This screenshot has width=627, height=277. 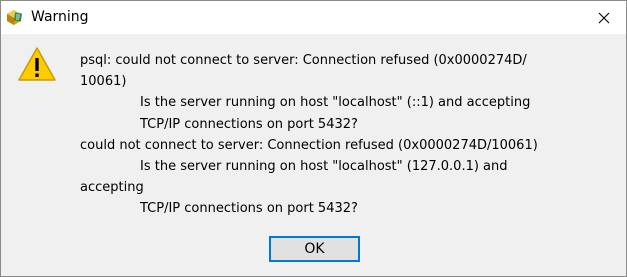 What do you see at coordinates (37, 64) in the screenshot?
I see `warning-icon` at bounding box center [37, 64].